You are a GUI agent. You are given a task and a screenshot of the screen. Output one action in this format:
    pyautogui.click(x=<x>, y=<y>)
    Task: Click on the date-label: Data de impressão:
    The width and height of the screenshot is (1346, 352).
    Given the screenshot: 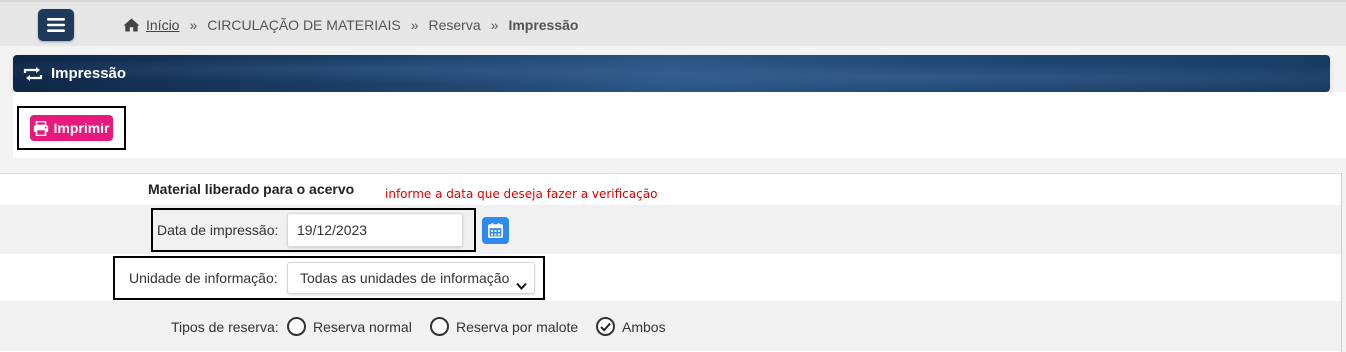 What is the action you would take?
    pyautogui.click(x=218, y=230)
    